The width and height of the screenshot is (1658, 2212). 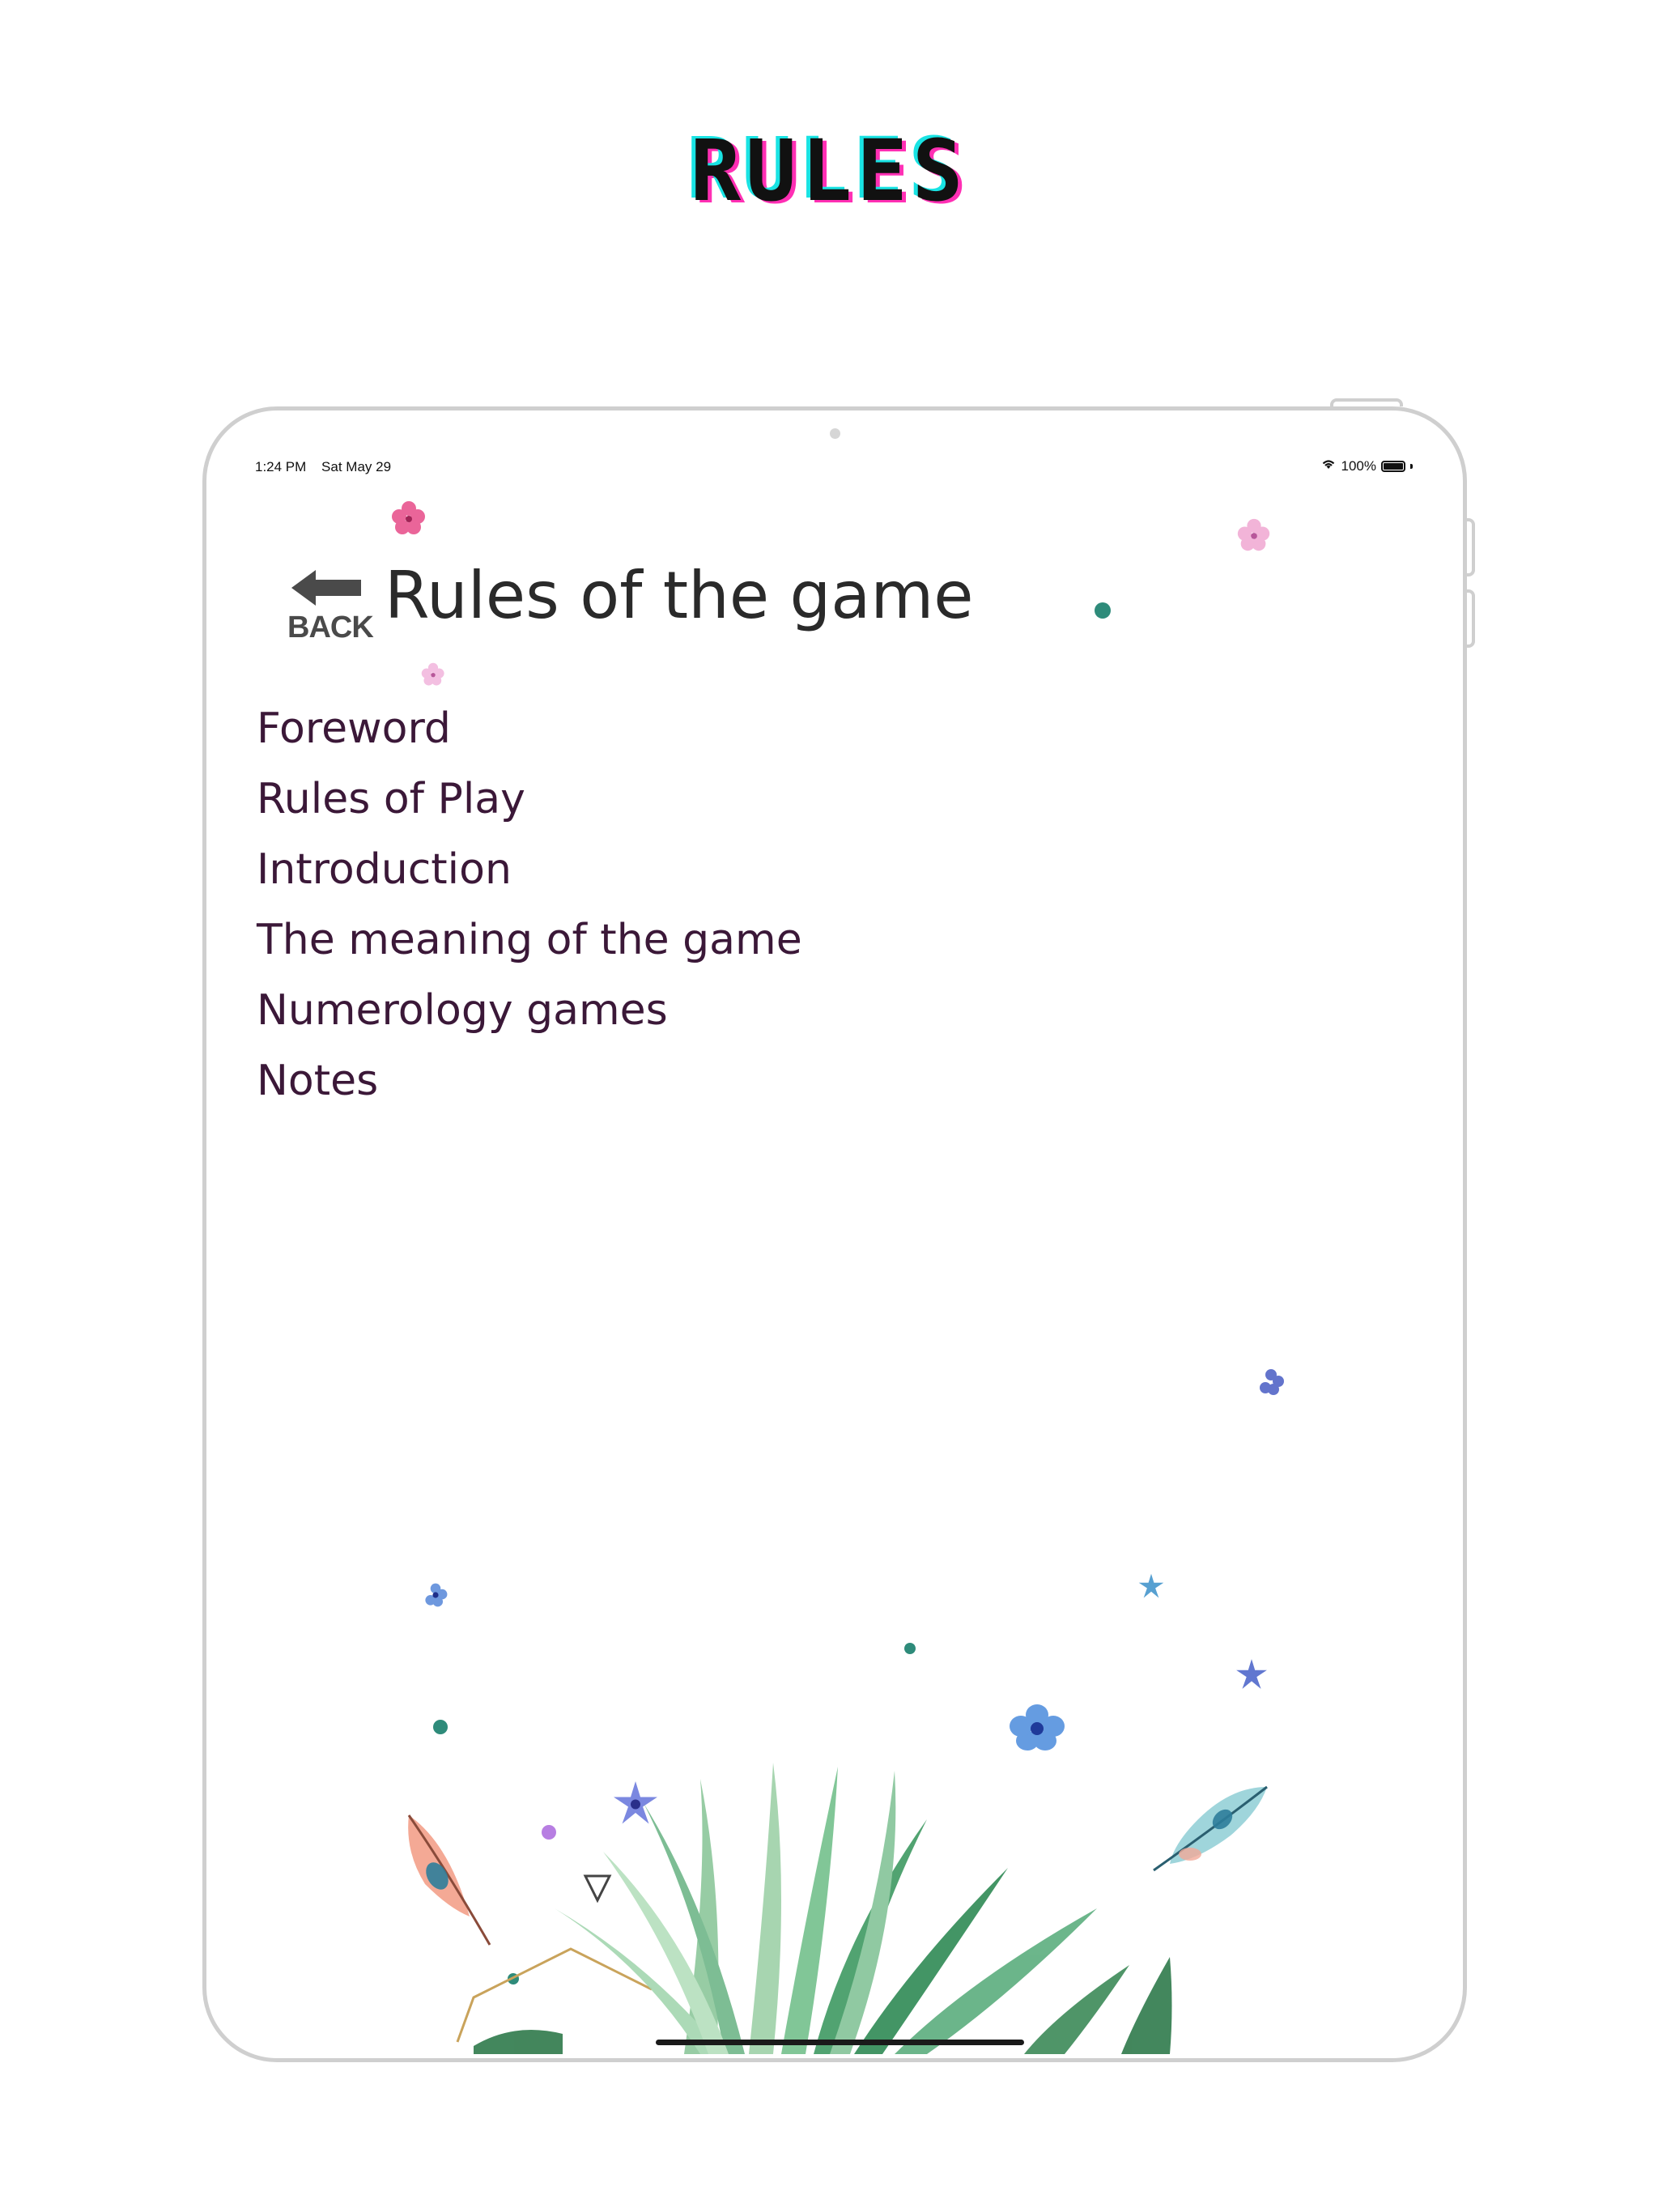 I want to click on battery-tip, so click(x=1411, y=466).